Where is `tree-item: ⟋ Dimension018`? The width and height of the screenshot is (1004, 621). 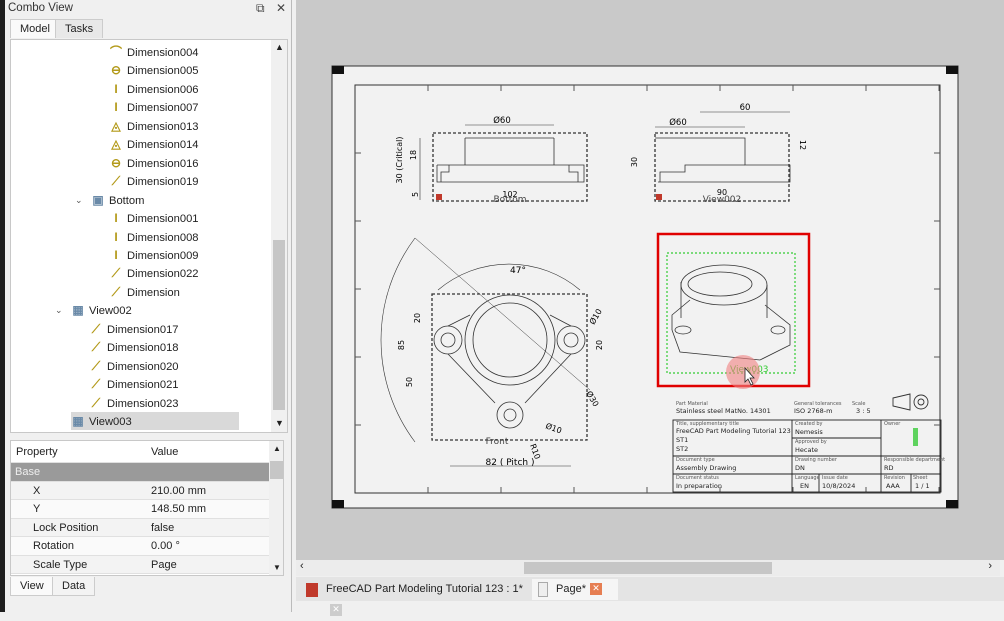 tree-item: ⟋ Dimension018 is located at coordinates (134, 347).